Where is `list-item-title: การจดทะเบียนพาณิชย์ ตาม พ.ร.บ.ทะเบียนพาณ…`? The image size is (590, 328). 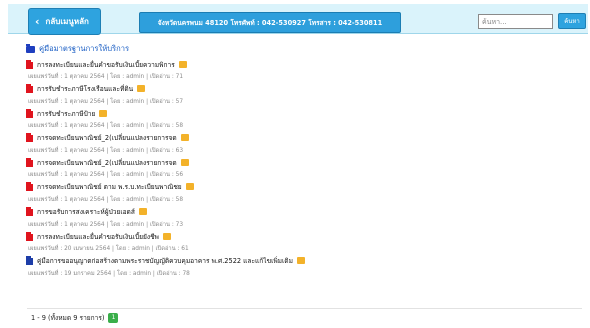
list-item-title: การจดทะเบียนพาณิชย์ ตาม พ.ร.บ.ทะเบียนพาณ… is located at coordinates (109, 186).